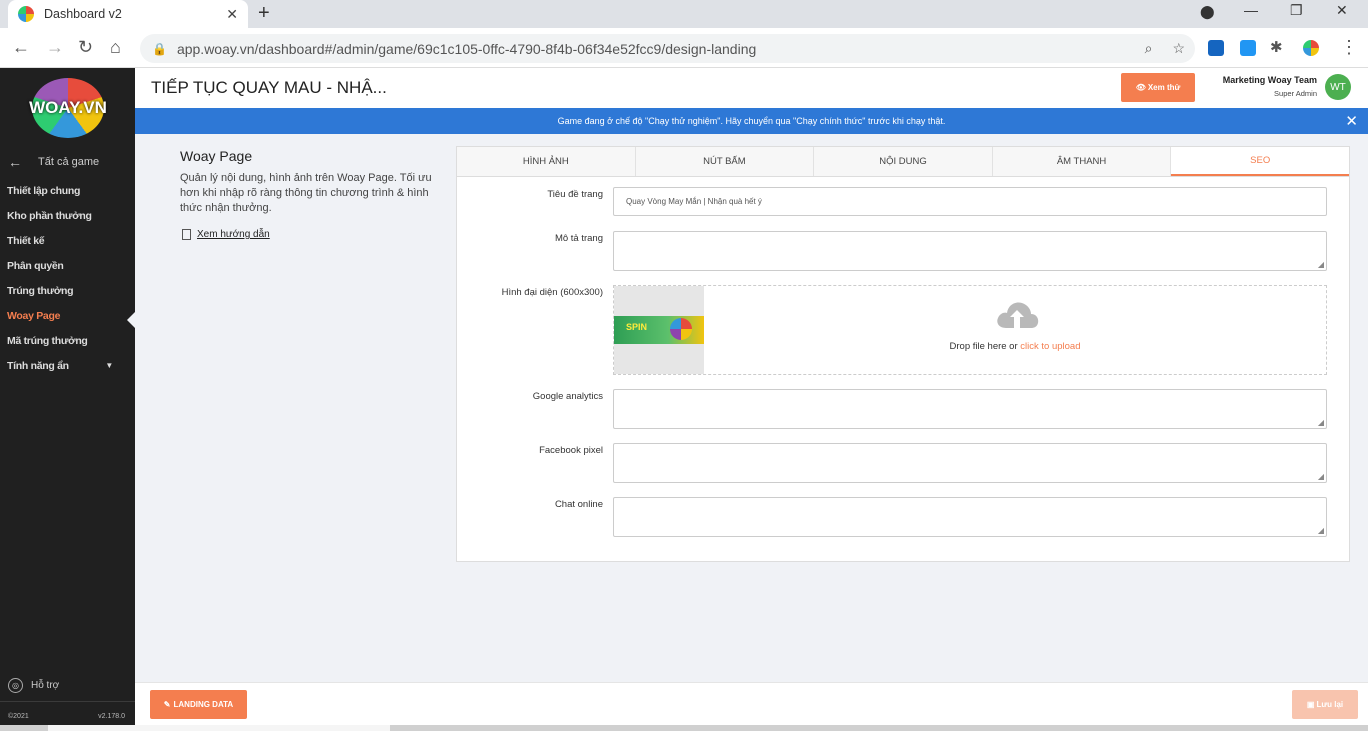  What do you see at coordinates (578, 238) in the screenshot?
I see `description-label: Mô tả trang` at bounding box center [578, 238].